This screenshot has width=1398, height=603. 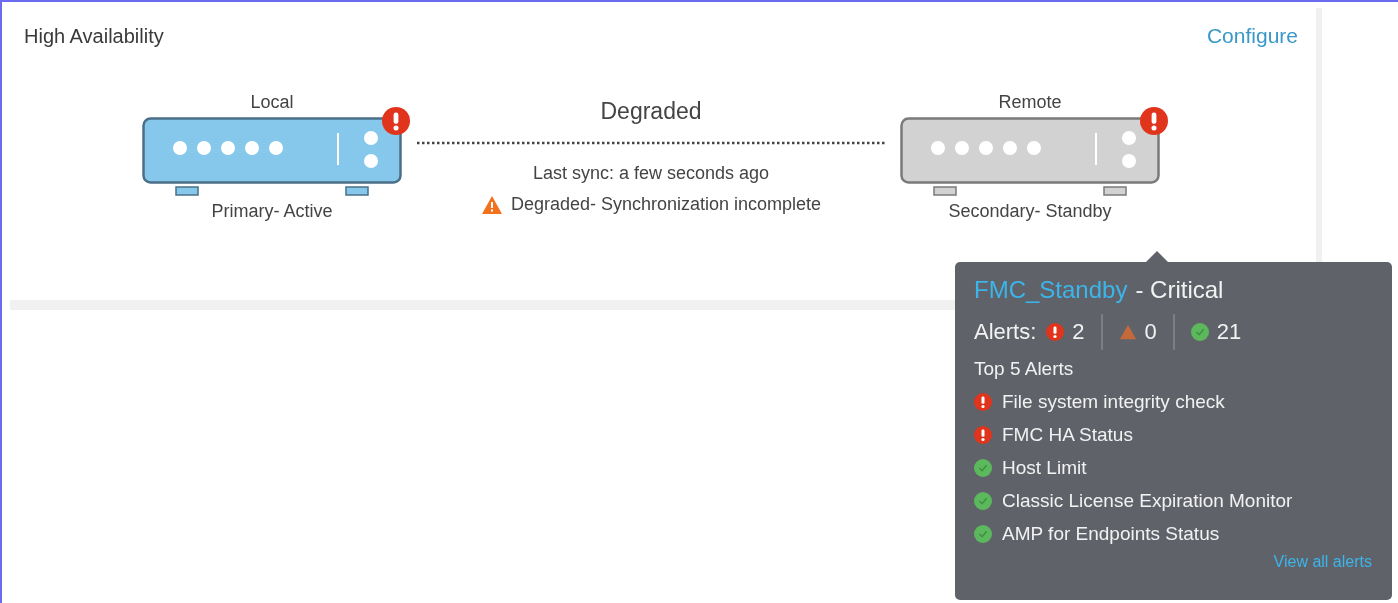 What do you see at coordinates (1005, 332) in the screenshot?
I see `alerts-label: Alerts:` at bounding box center [1005, 332].